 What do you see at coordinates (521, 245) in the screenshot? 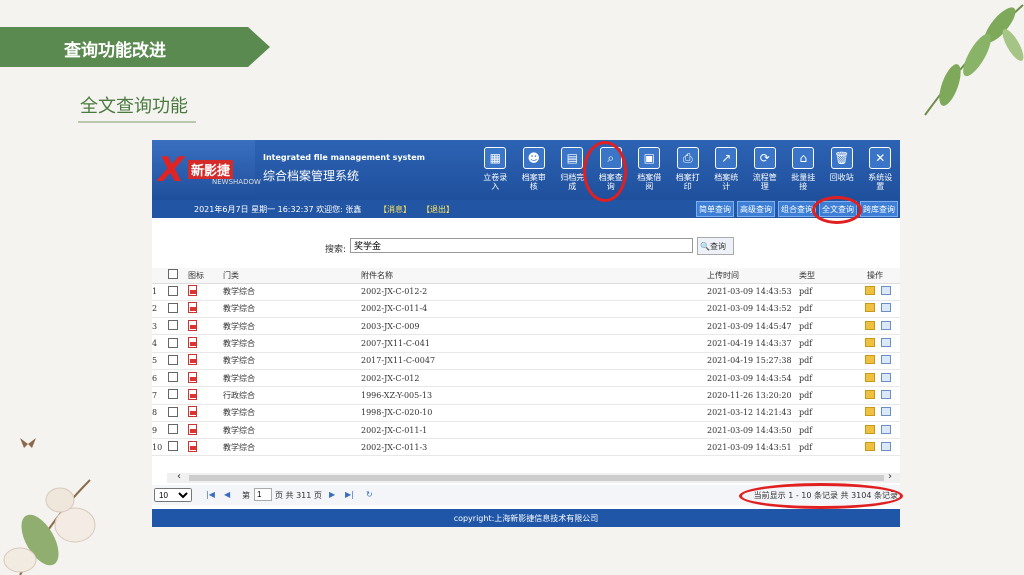
I see `search-input` at bounding box center [521, 245].